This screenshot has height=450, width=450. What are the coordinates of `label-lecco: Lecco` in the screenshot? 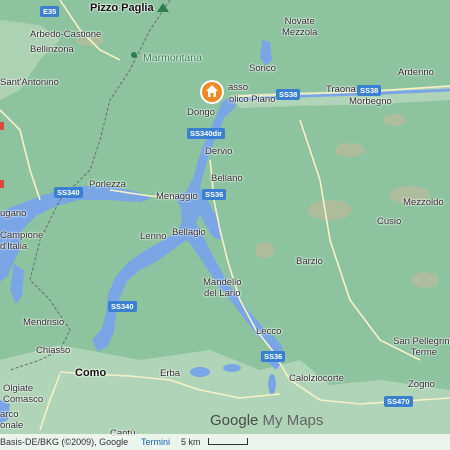 It's located at (269, 331).